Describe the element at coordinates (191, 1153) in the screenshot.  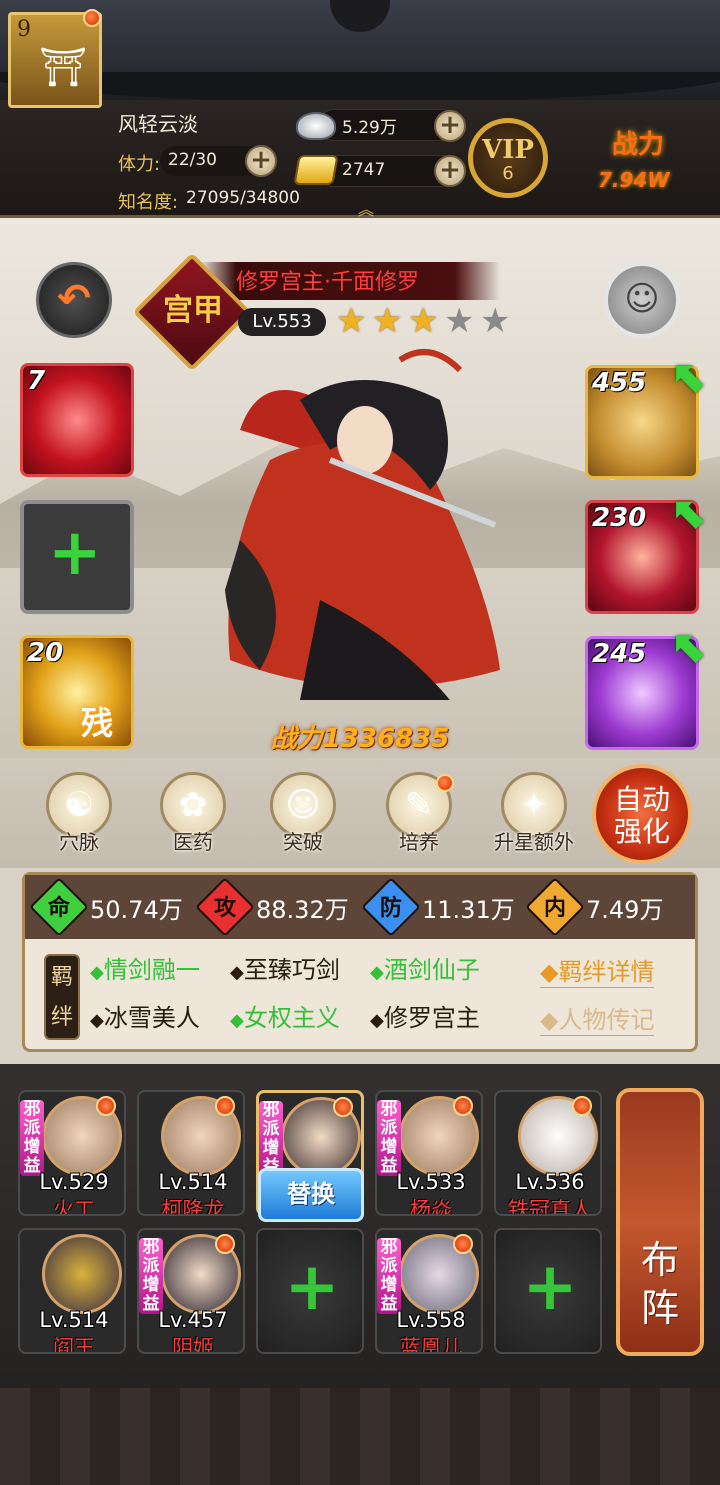
I see `team-member-slot: Lv.514 柯降龙` at that location.